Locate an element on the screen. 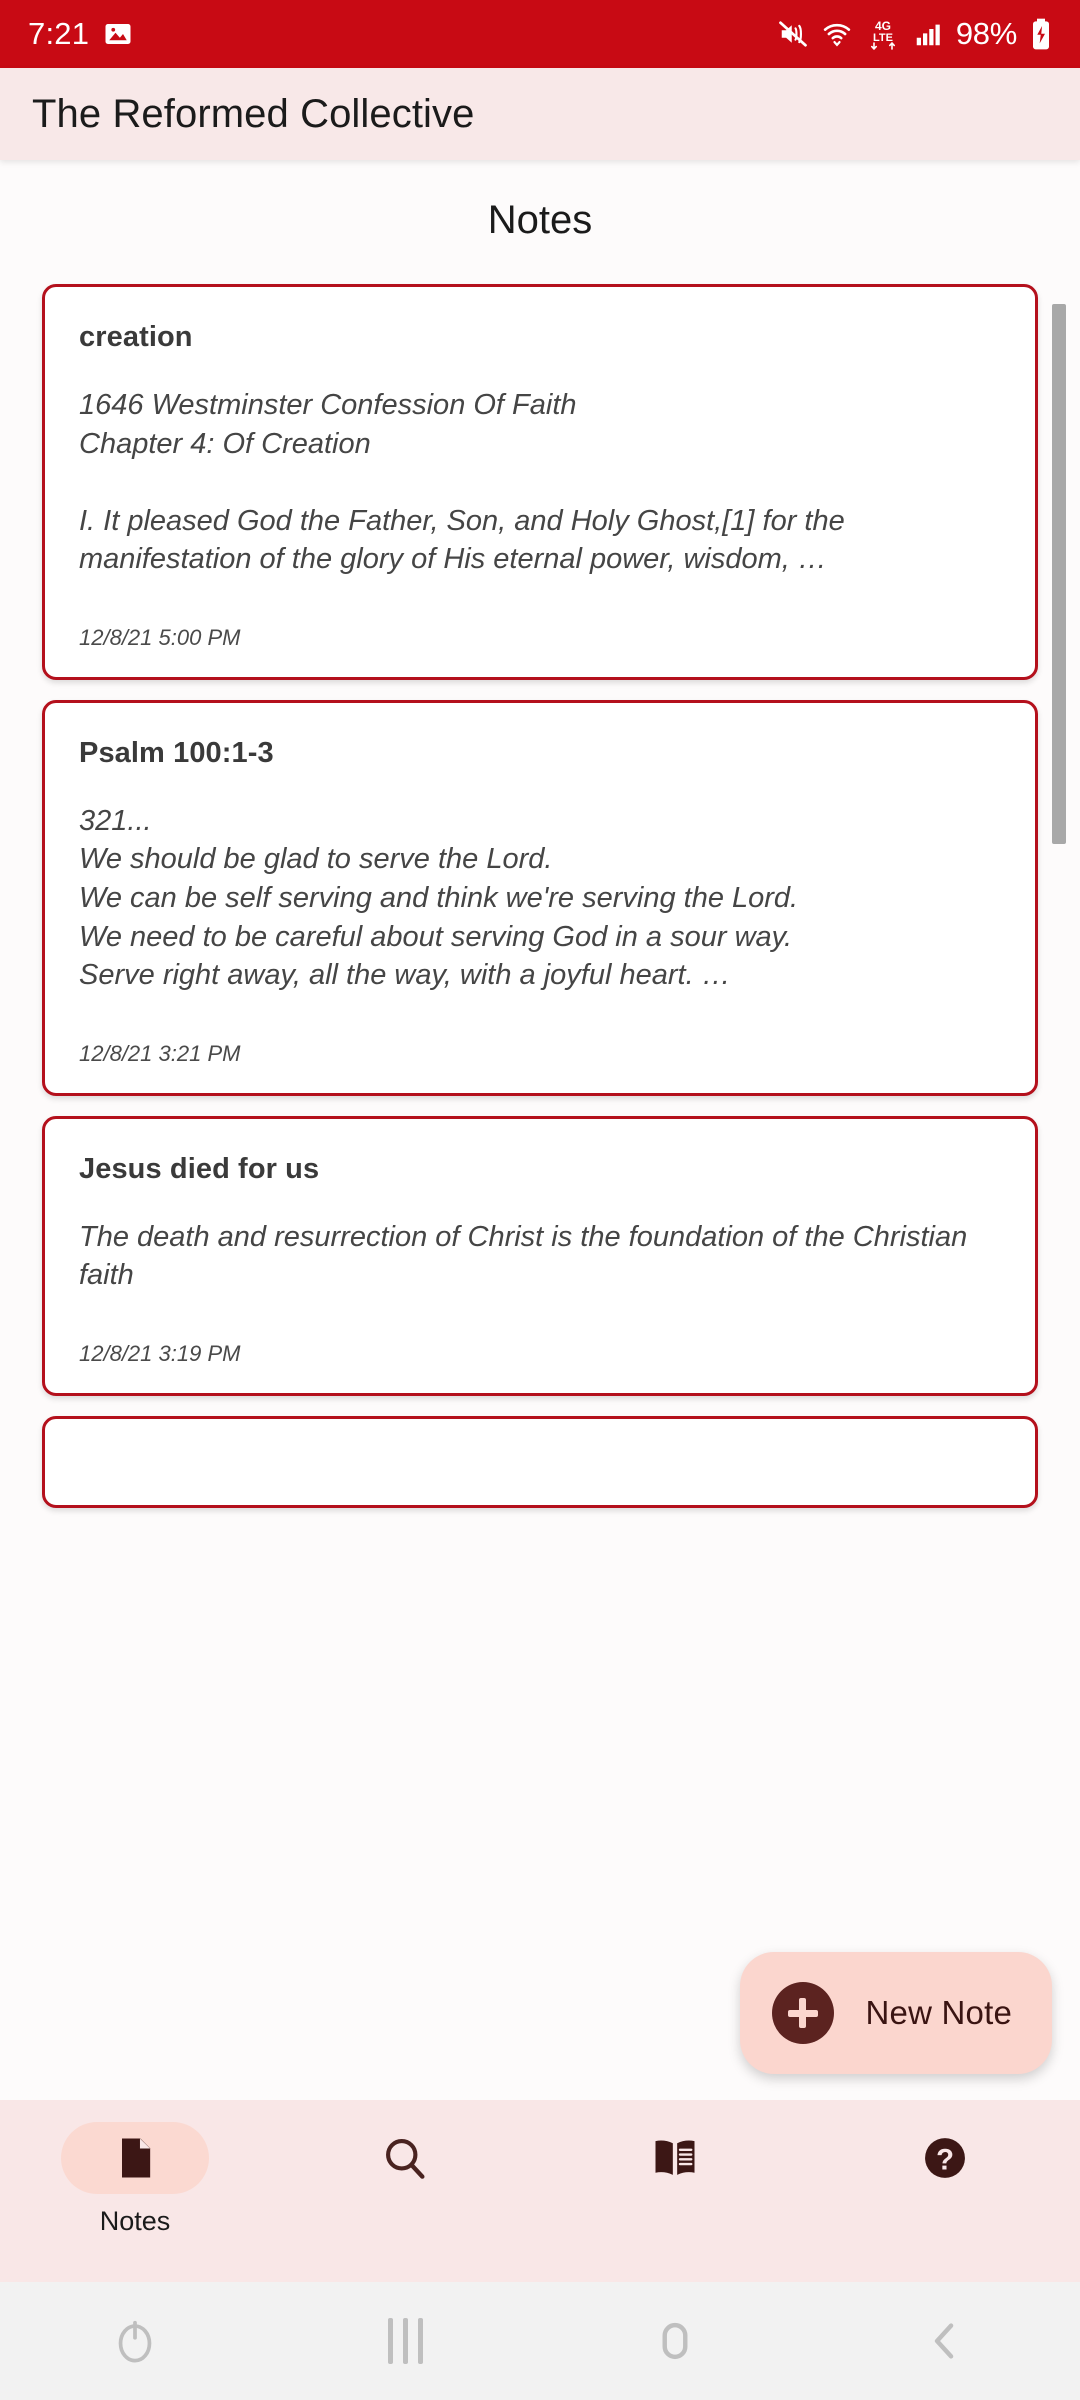  note-card is located at coordinates (540, 1461).